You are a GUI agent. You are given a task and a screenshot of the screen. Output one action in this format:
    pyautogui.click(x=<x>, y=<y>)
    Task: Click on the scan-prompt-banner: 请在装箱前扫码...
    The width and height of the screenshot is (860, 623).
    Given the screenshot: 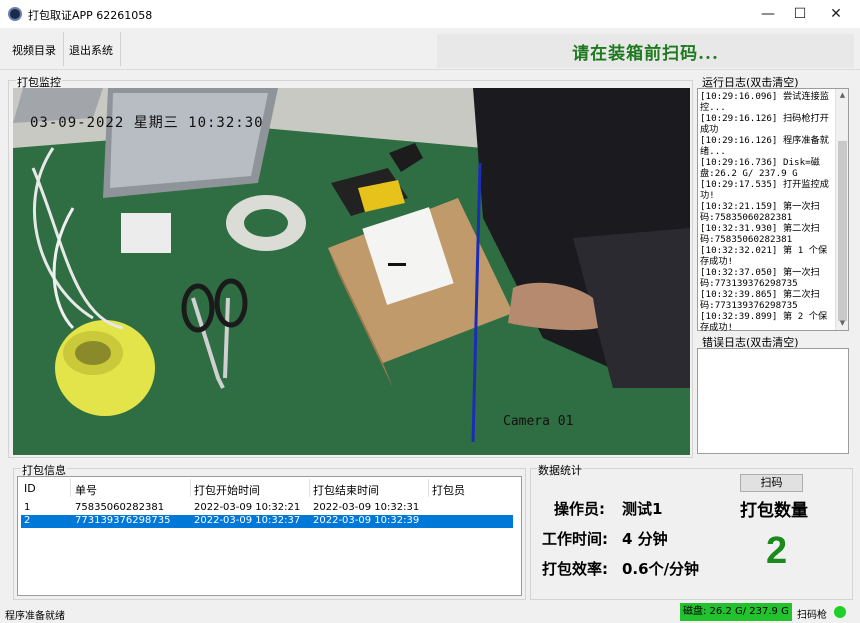 What is the action you would take?
    pyautogui.click(x=645, y=51)
    